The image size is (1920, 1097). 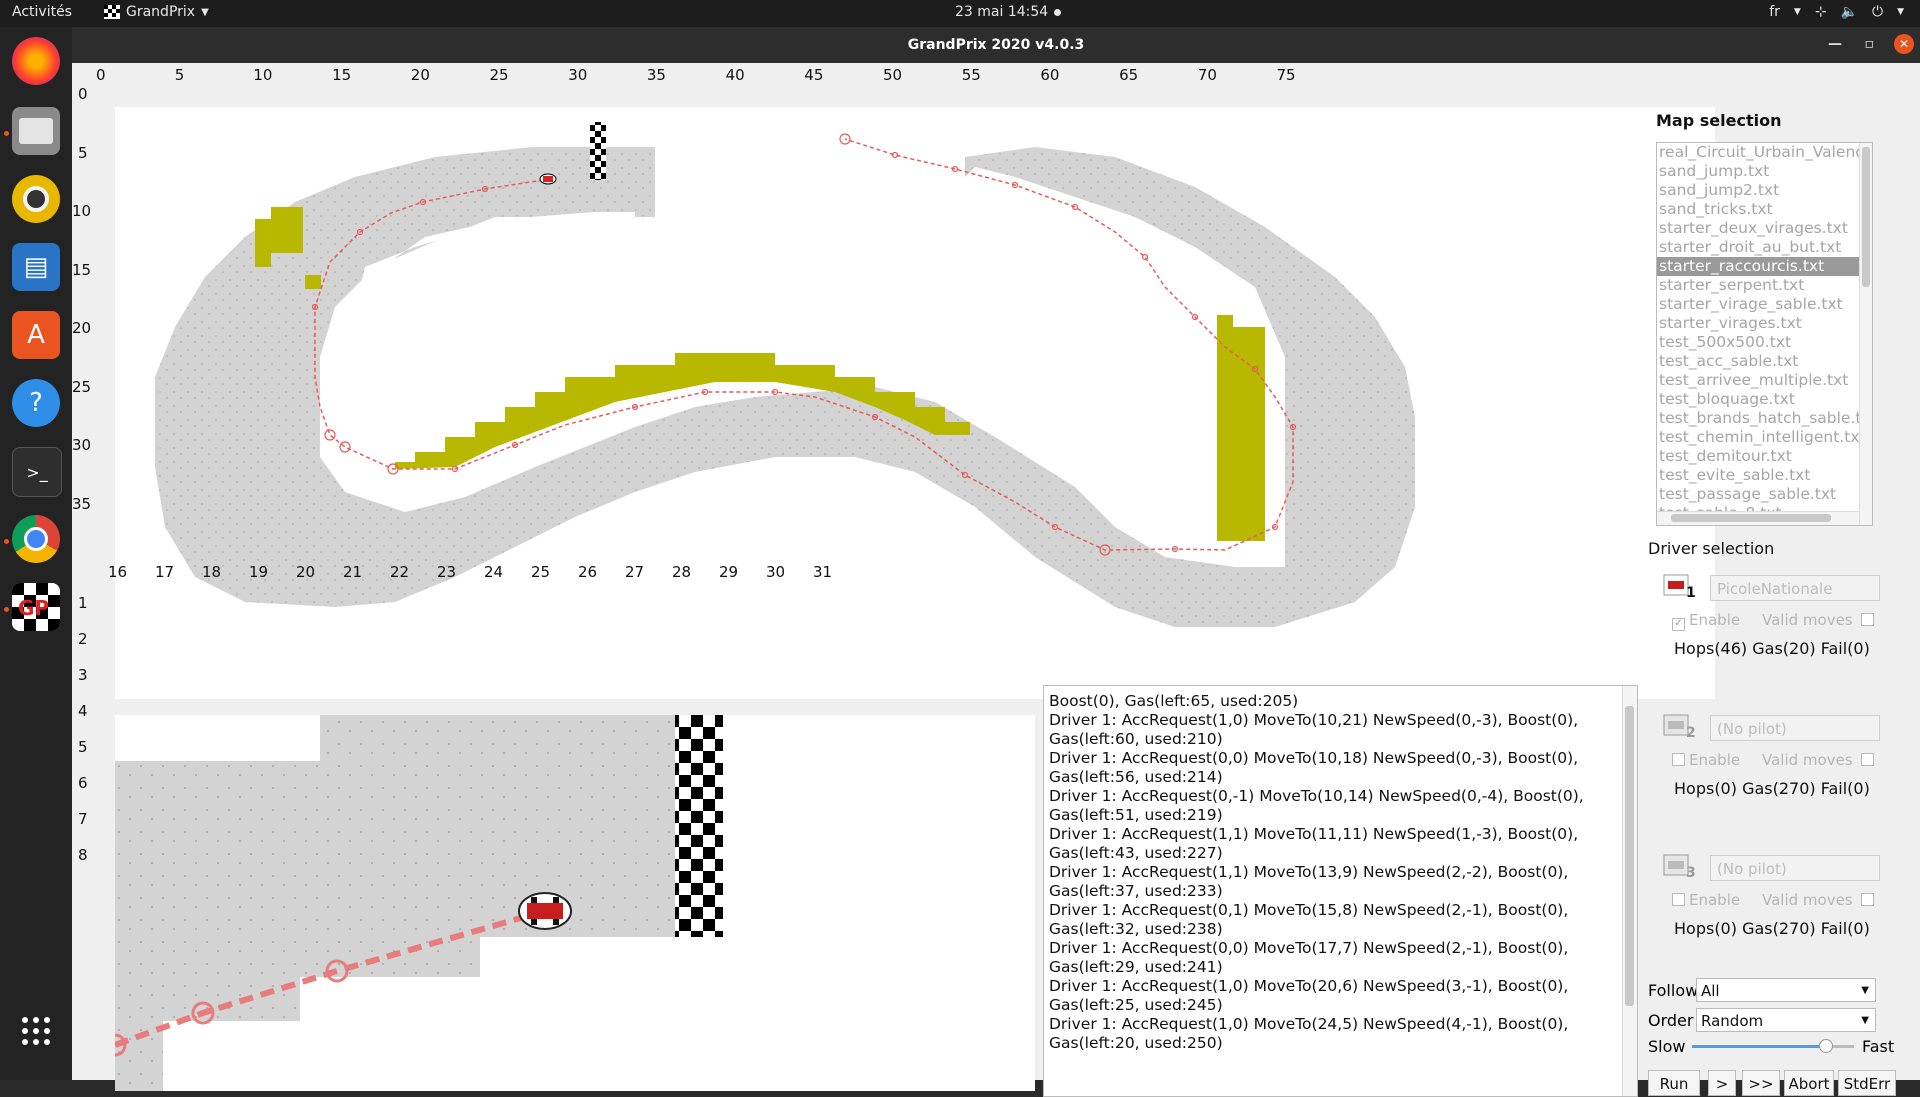 What do you see at coordinates (1764, 304) in the screenshot?
I see `map-list-item: starter_virage_sable.txt` at bounding box center [1764, 304].